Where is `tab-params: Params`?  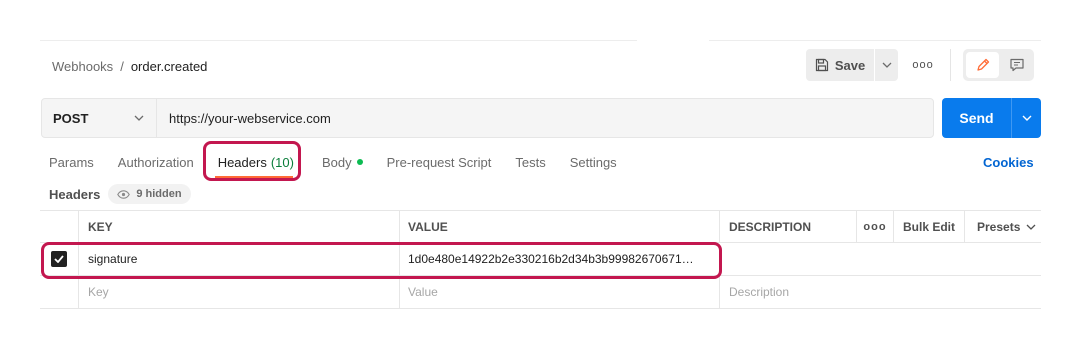
tab-params: Params is located at coordinates (71, 162).